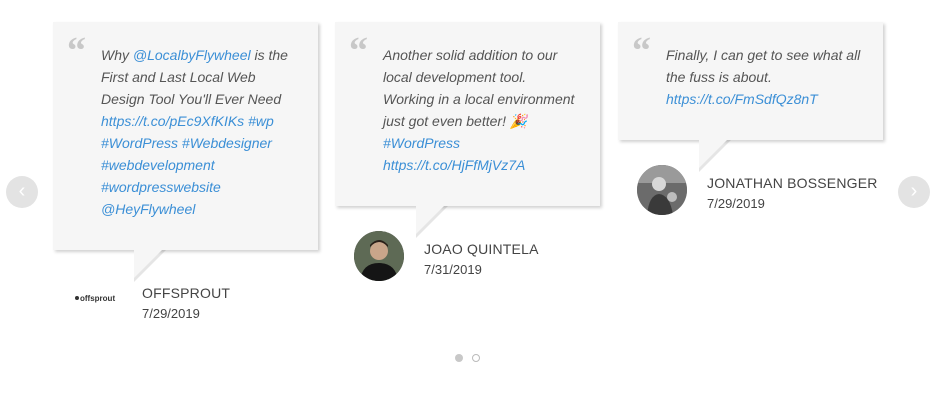 The image size is (938, 407). Describe the element at coordinates (227, 143) in the screenshot. I see `tweet-link: #Webdesigner` at that location.